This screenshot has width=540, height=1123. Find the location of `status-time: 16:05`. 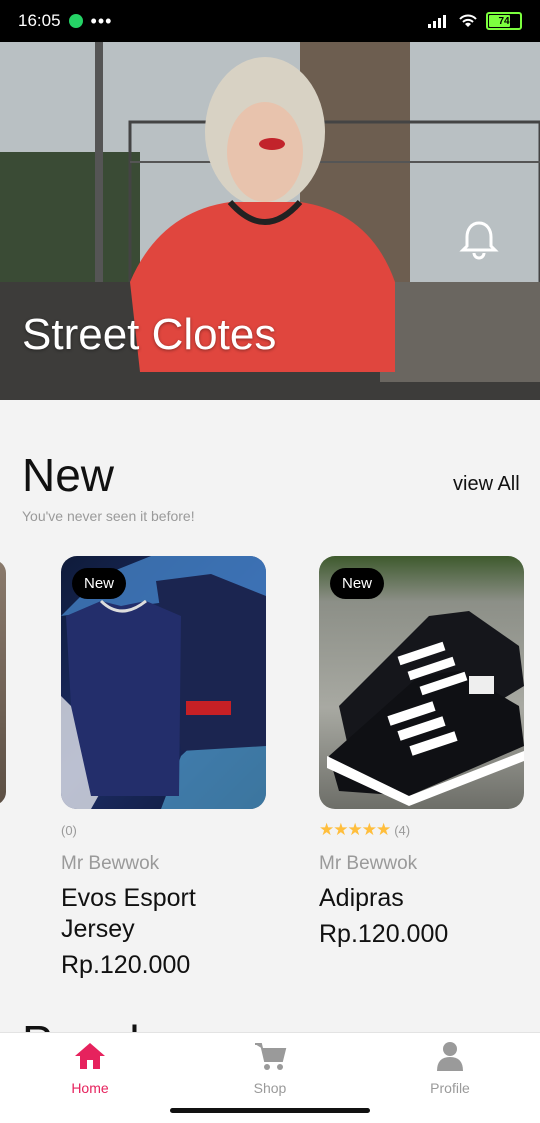

status-time: 16:05 is located at coordinates (39, 20).